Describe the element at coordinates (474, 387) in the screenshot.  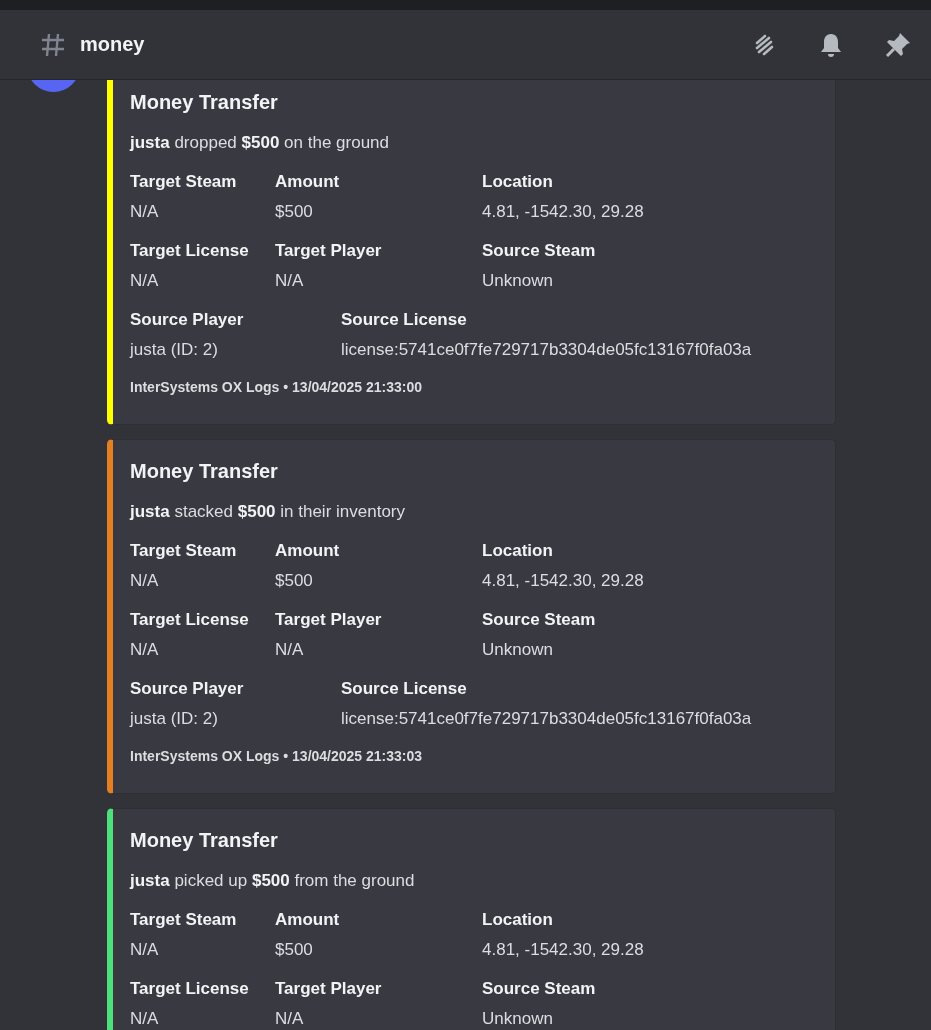
I see `embed-footer: InterSystems OX Logs • 13/04/2025 21:33:00` at that location.